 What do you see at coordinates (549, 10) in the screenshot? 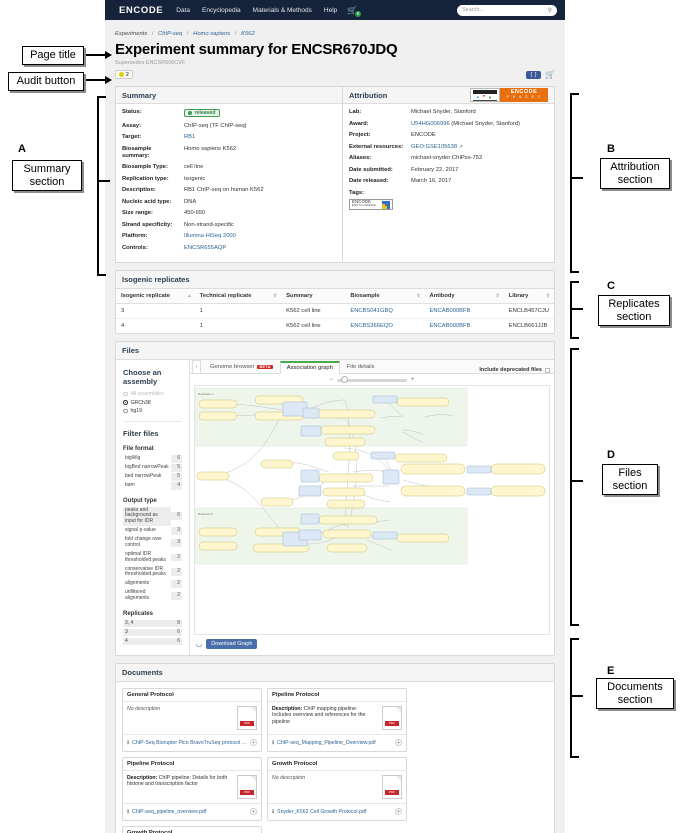
I see `search-icon: ⚲` at bounding box center [549, 10].